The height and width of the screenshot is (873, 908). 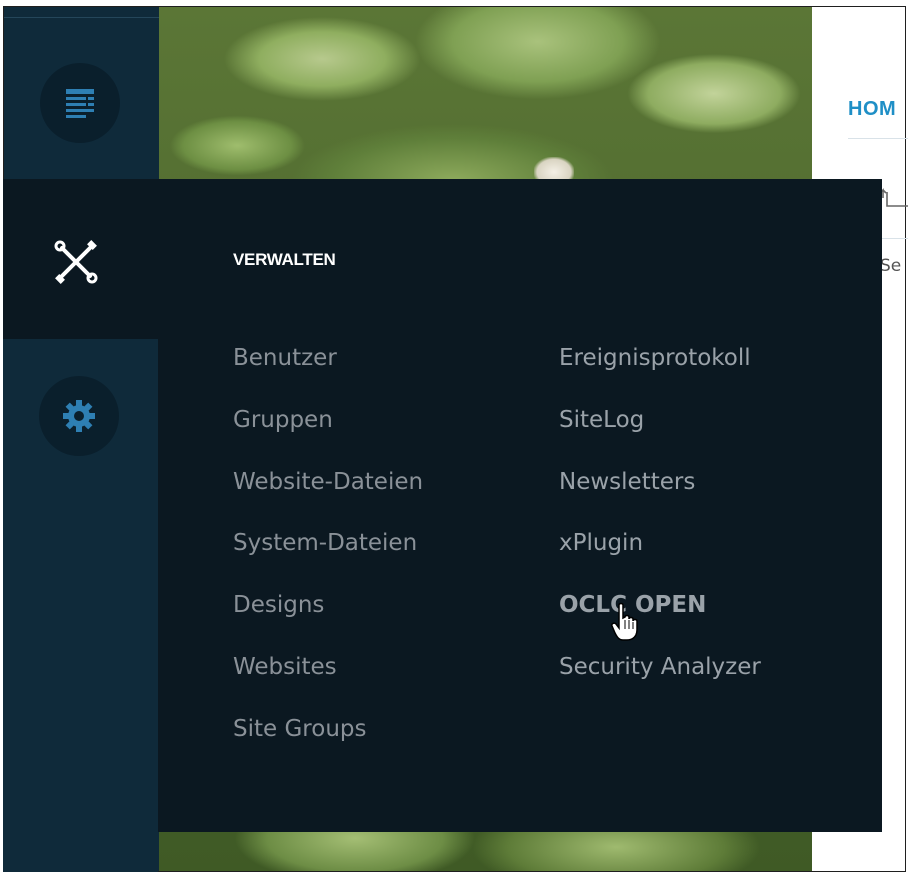 What do you see at coordinates (893, 198) in the screenshot?
I see `up-folder-icon` at bounding box center [893, 198].